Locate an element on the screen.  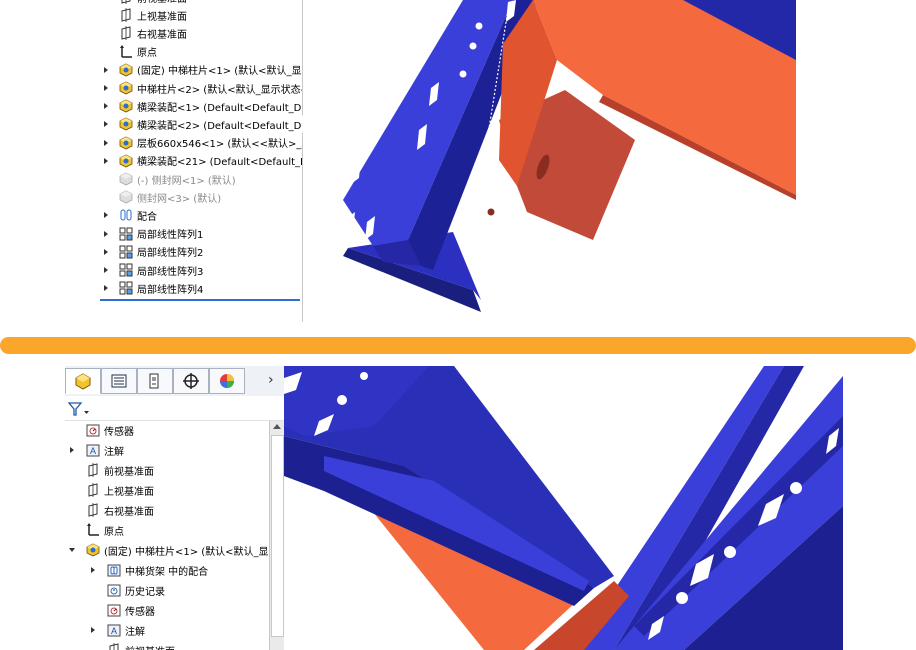
tree-item: 局部线性阵列3 is located at coordinates (201, 270).